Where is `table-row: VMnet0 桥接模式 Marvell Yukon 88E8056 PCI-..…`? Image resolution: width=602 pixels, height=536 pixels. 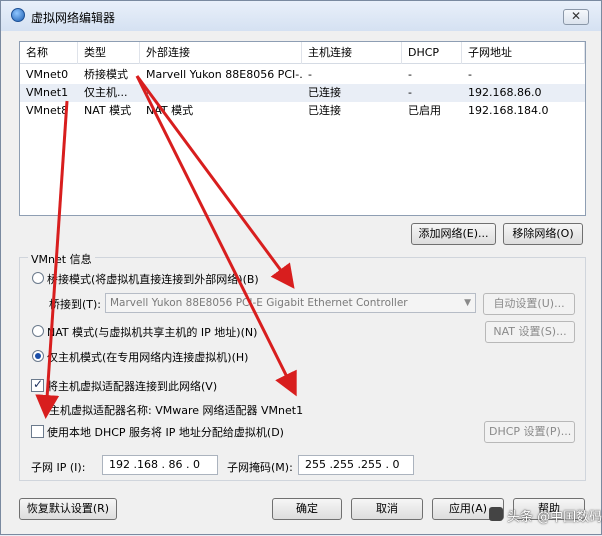 table-row: VMnet0 桥接模式 Marvell Yukon 88E8056 PCI-..… is located at coordinates (302, 75).